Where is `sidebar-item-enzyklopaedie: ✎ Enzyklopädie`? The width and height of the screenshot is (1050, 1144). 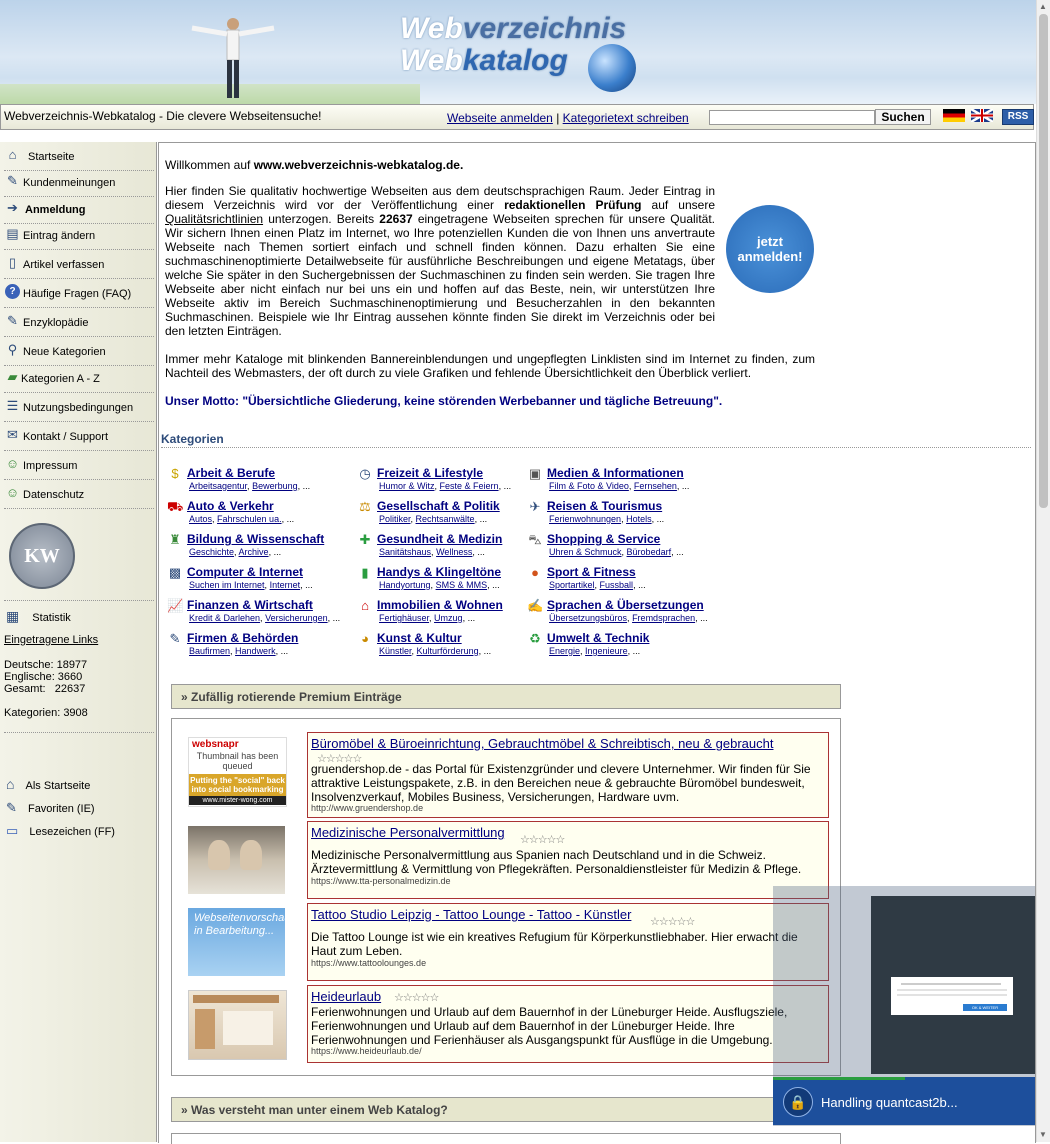 sidebar-item-enzyklopaedie: ✎ Enzyklopädie is located at coordinates (79, 323).